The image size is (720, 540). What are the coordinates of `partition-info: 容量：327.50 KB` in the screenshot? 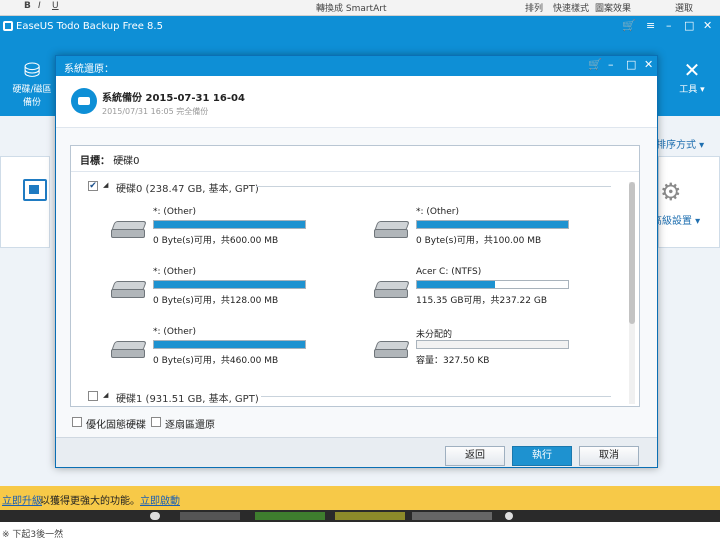 It's located at (453, 361).